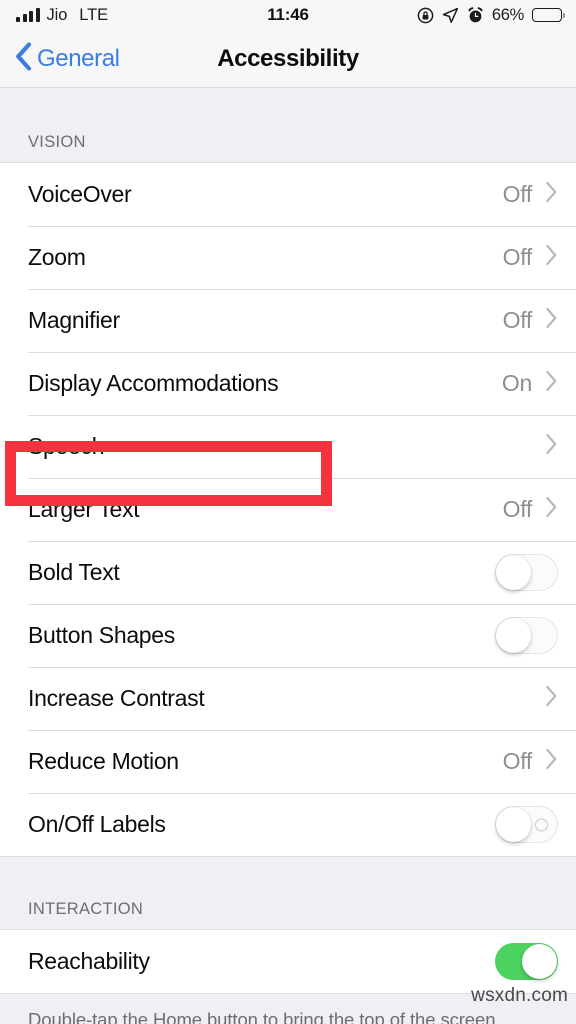 Image resolution: width=576 pixels, height=1024 pixels. I want to click on row-accessory: On, so click(530, 383).